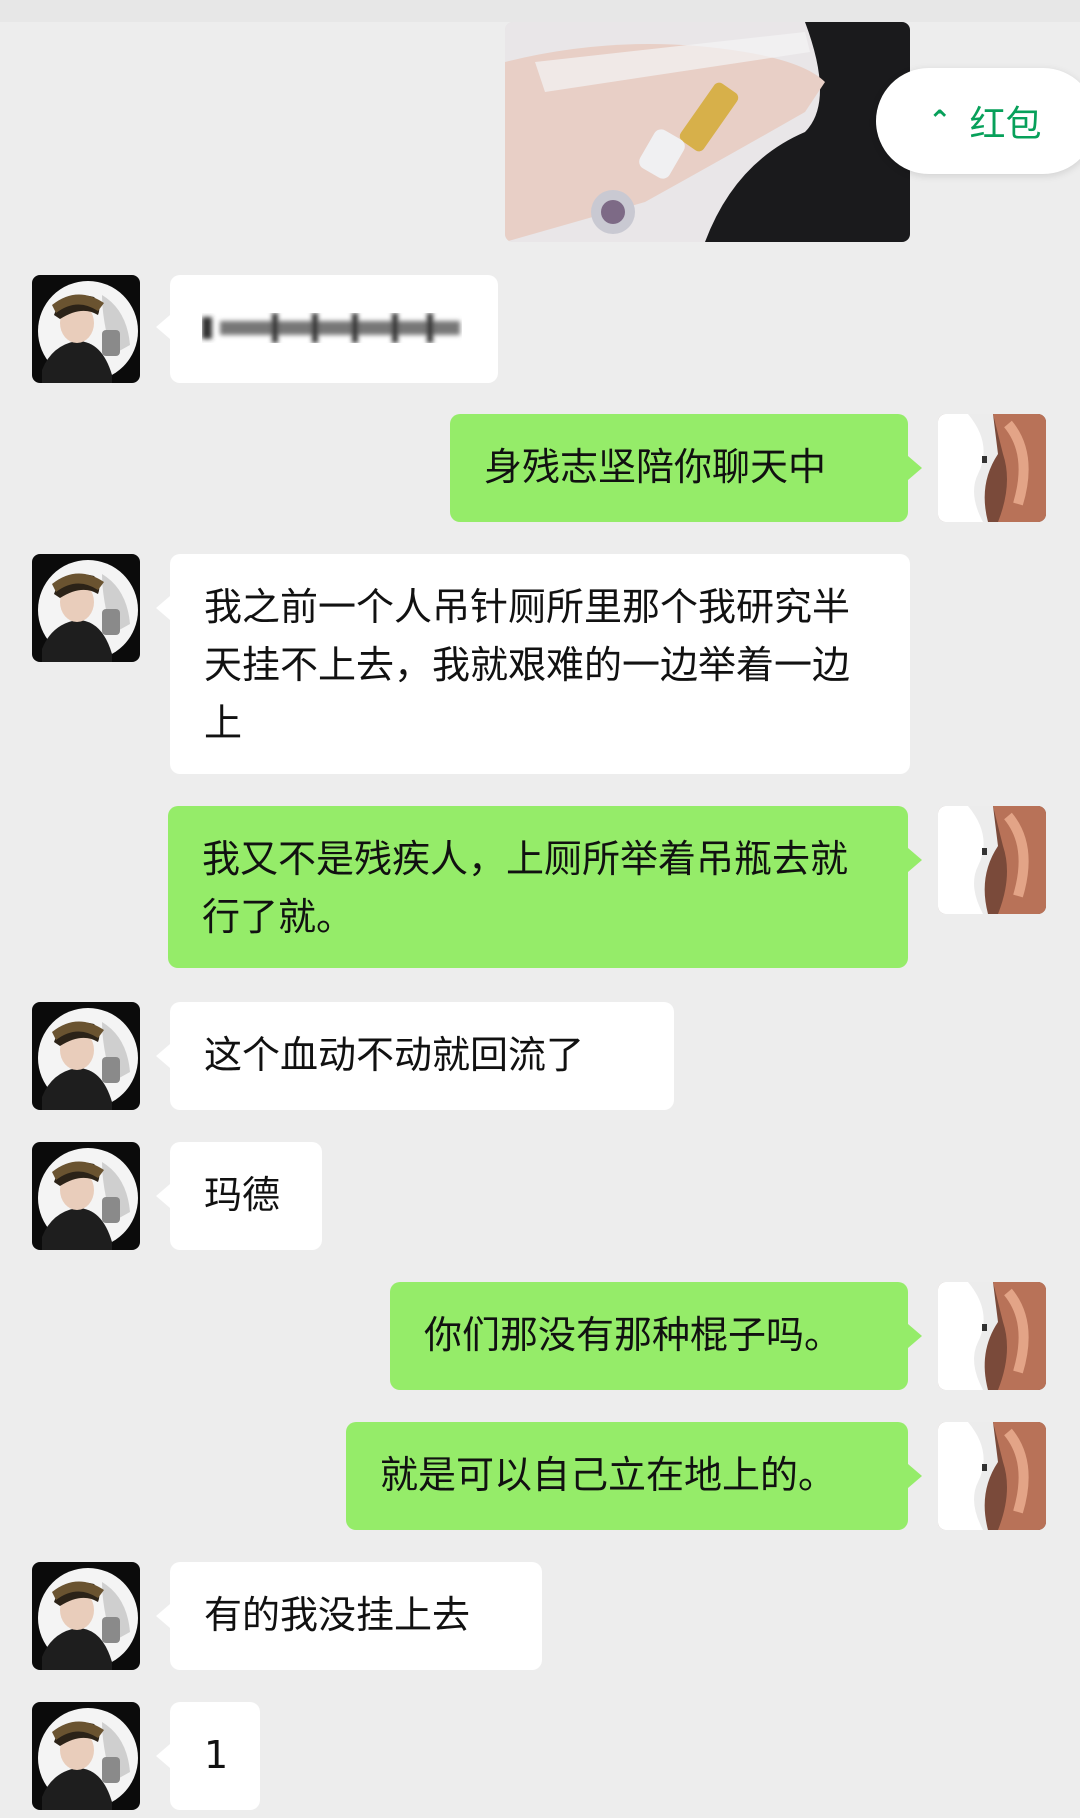  Describe the element at coordinates (525, 888) in the screenshot. I see `message-text: 我又不是残疾人，上厕所举着吊瓶去就行了就。` at that location.